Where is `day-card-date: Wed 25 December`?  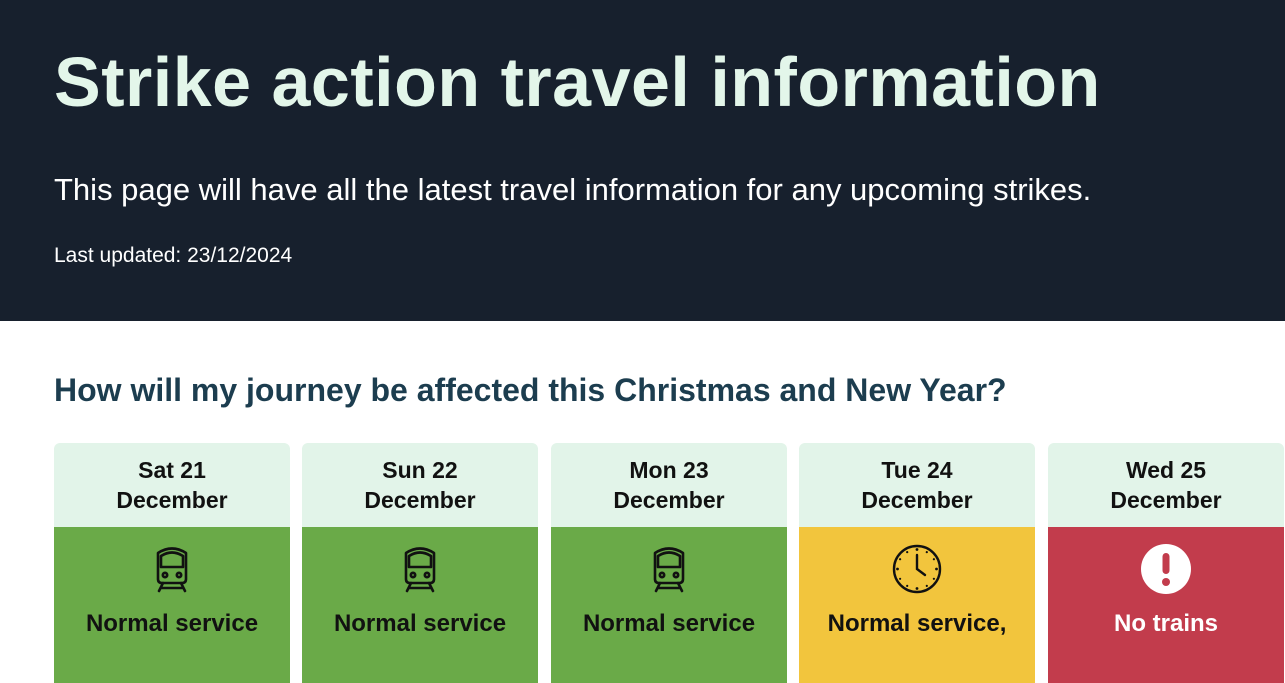
day-card-date: Wed 25 December is located at coordinates (1166, 485).